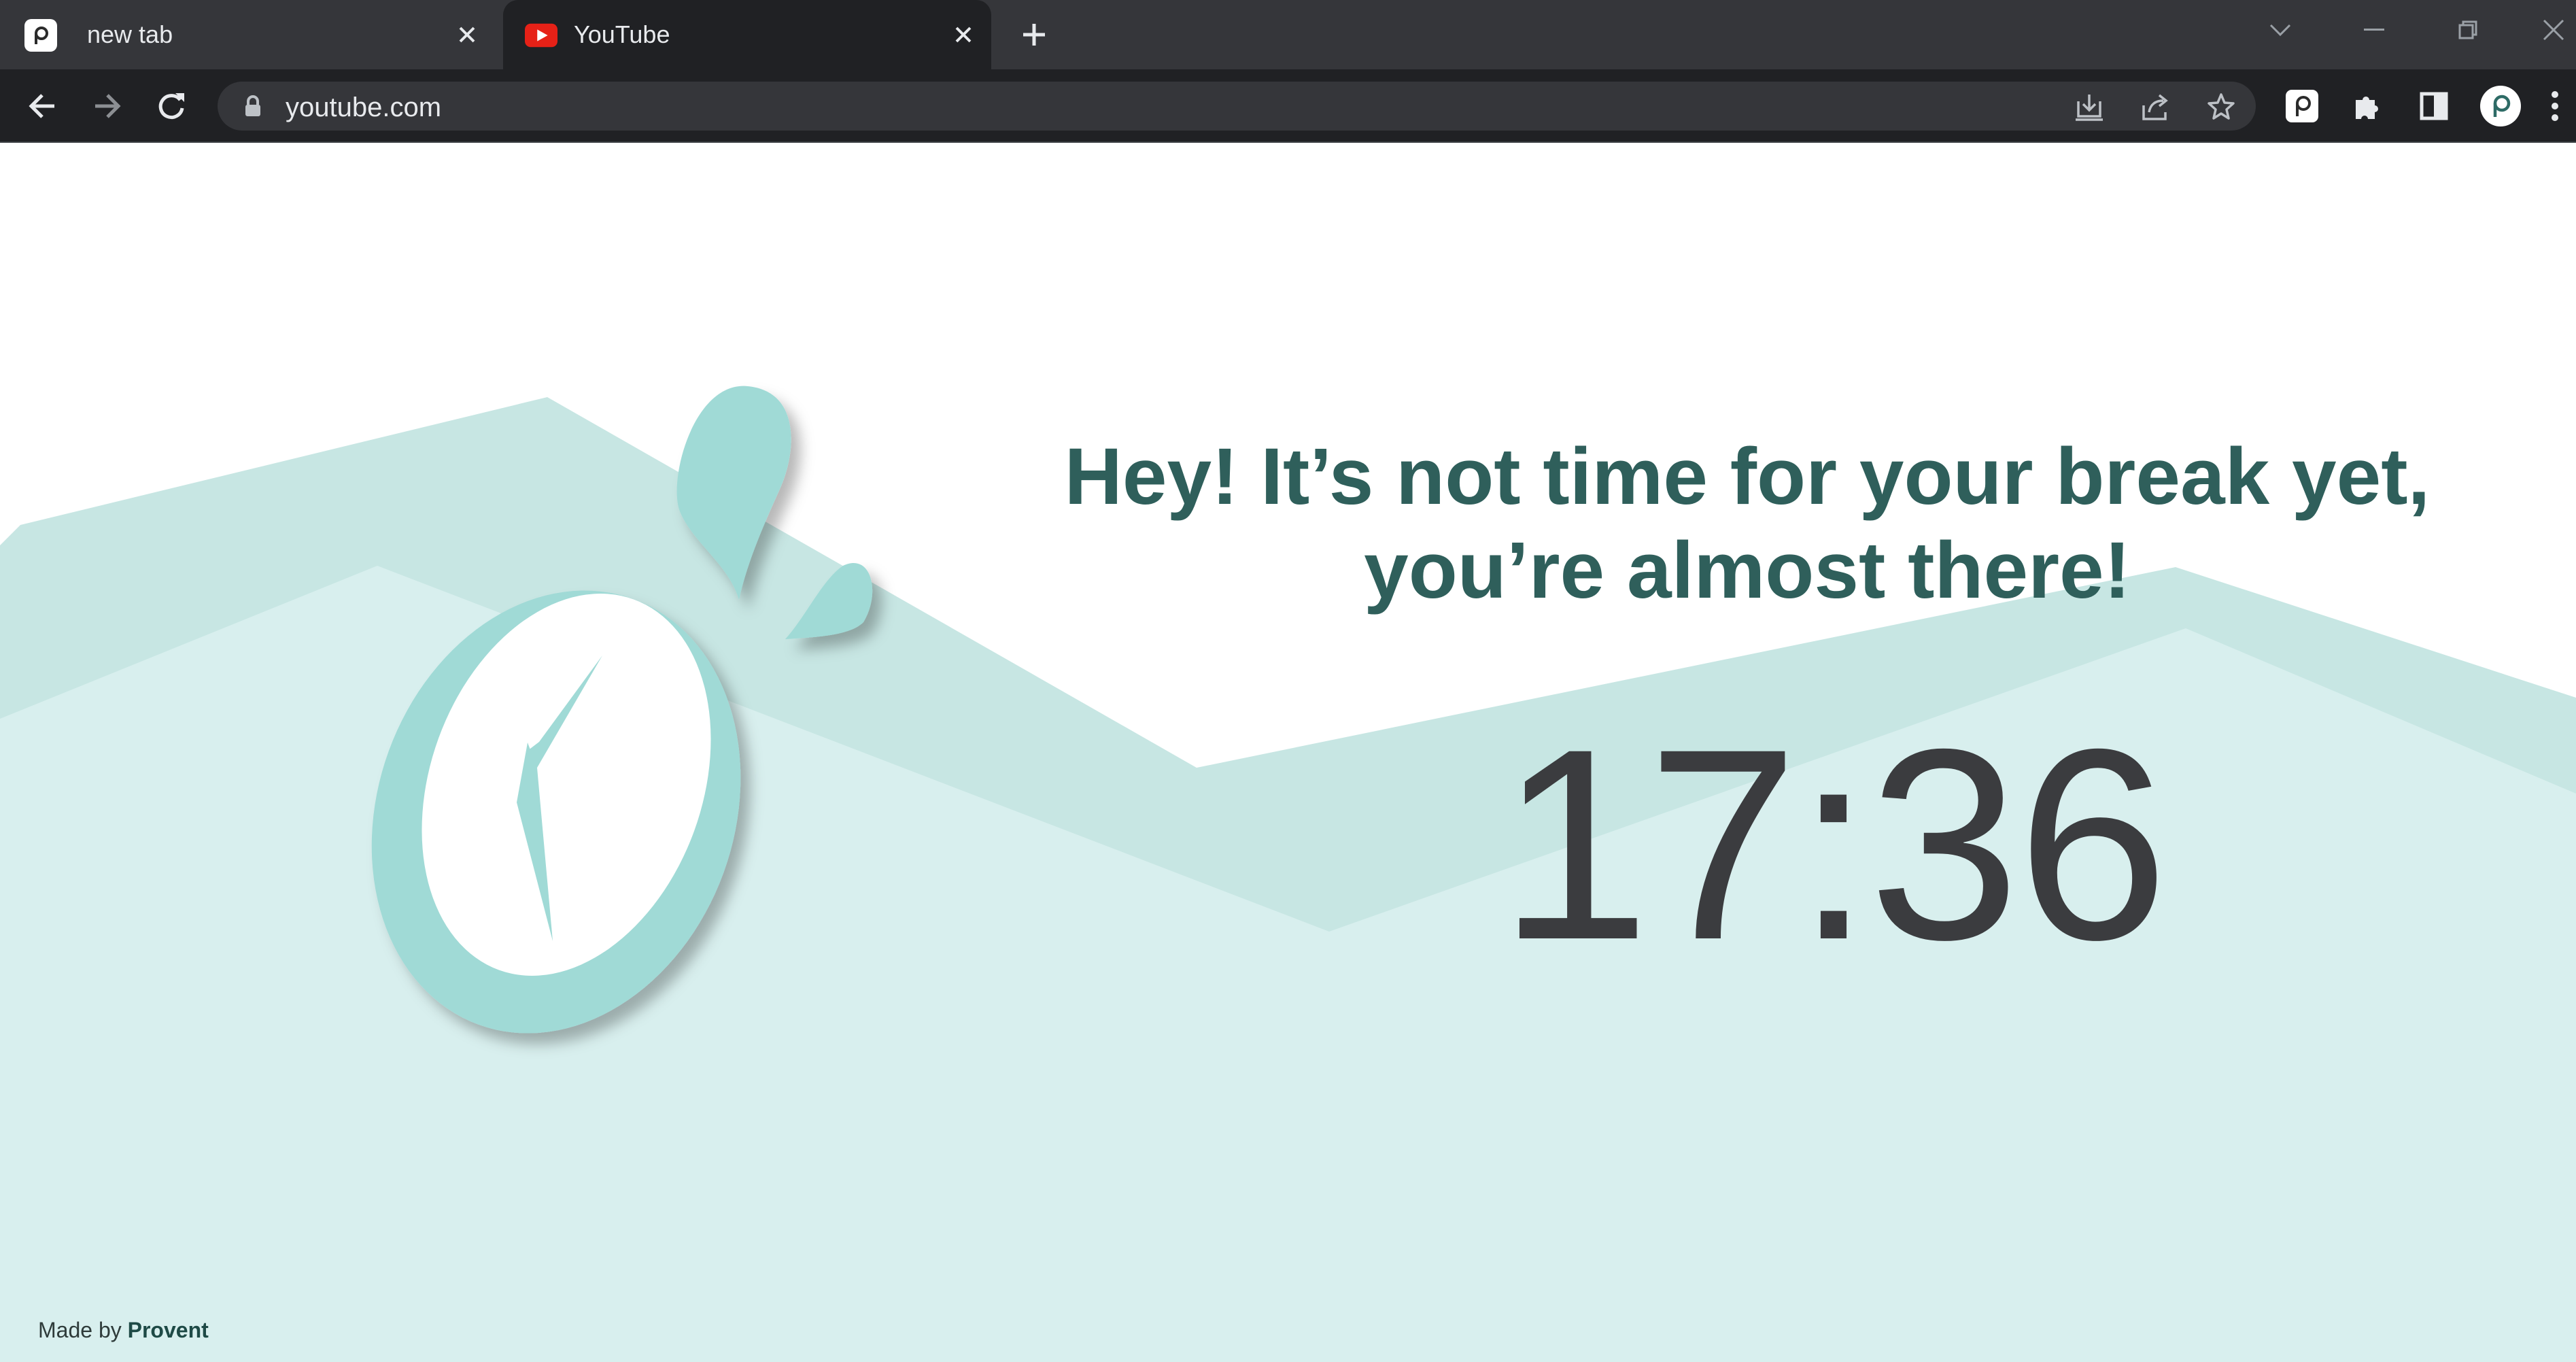  I want to click on forward-button, so click(107, 106).